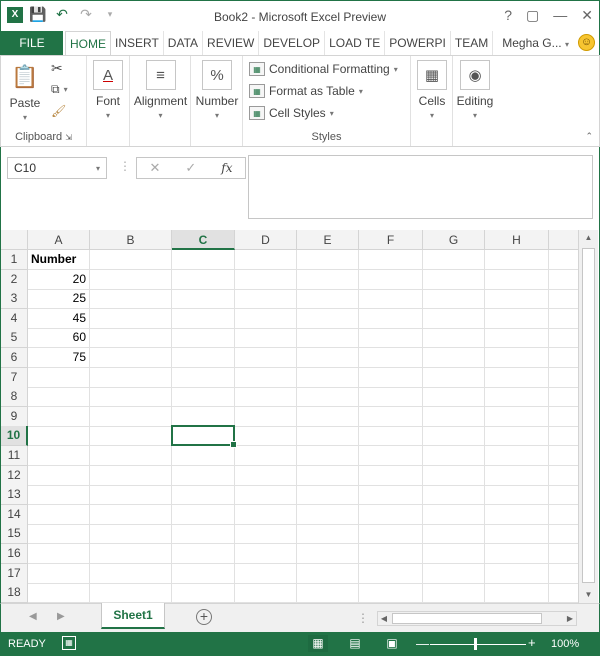 The width and height of the screenshot is (600, 656). Describe the element at coordinates (59, 89) in the screenshot. I see `copy-button: ⧉ ▾` at that location.